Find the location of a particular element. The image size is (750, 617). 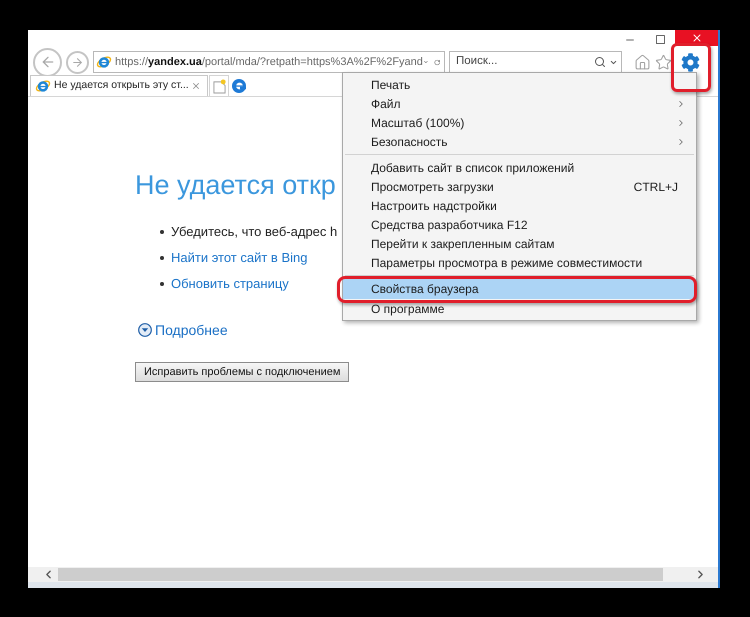

settings-icon is located at coordinates (690, 62).